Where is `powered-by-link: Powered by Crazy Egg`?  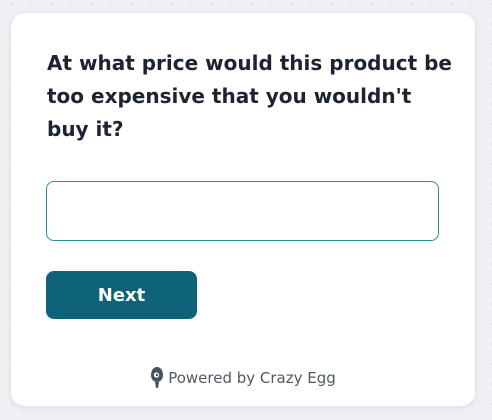
powered-by-link: Powered by Crazy Egg is located at coordinates (243, 378).